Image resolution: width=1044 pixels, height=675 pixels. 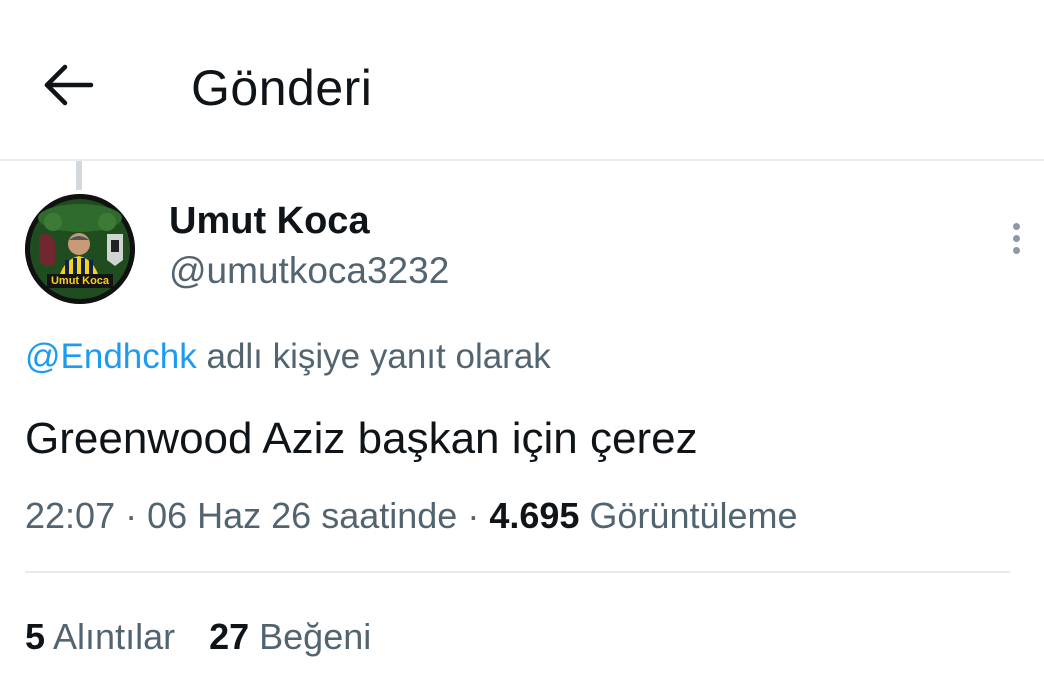 I want to click on tweet-date: 06 Haz 26 saatinde, so click(x=302, y=515).